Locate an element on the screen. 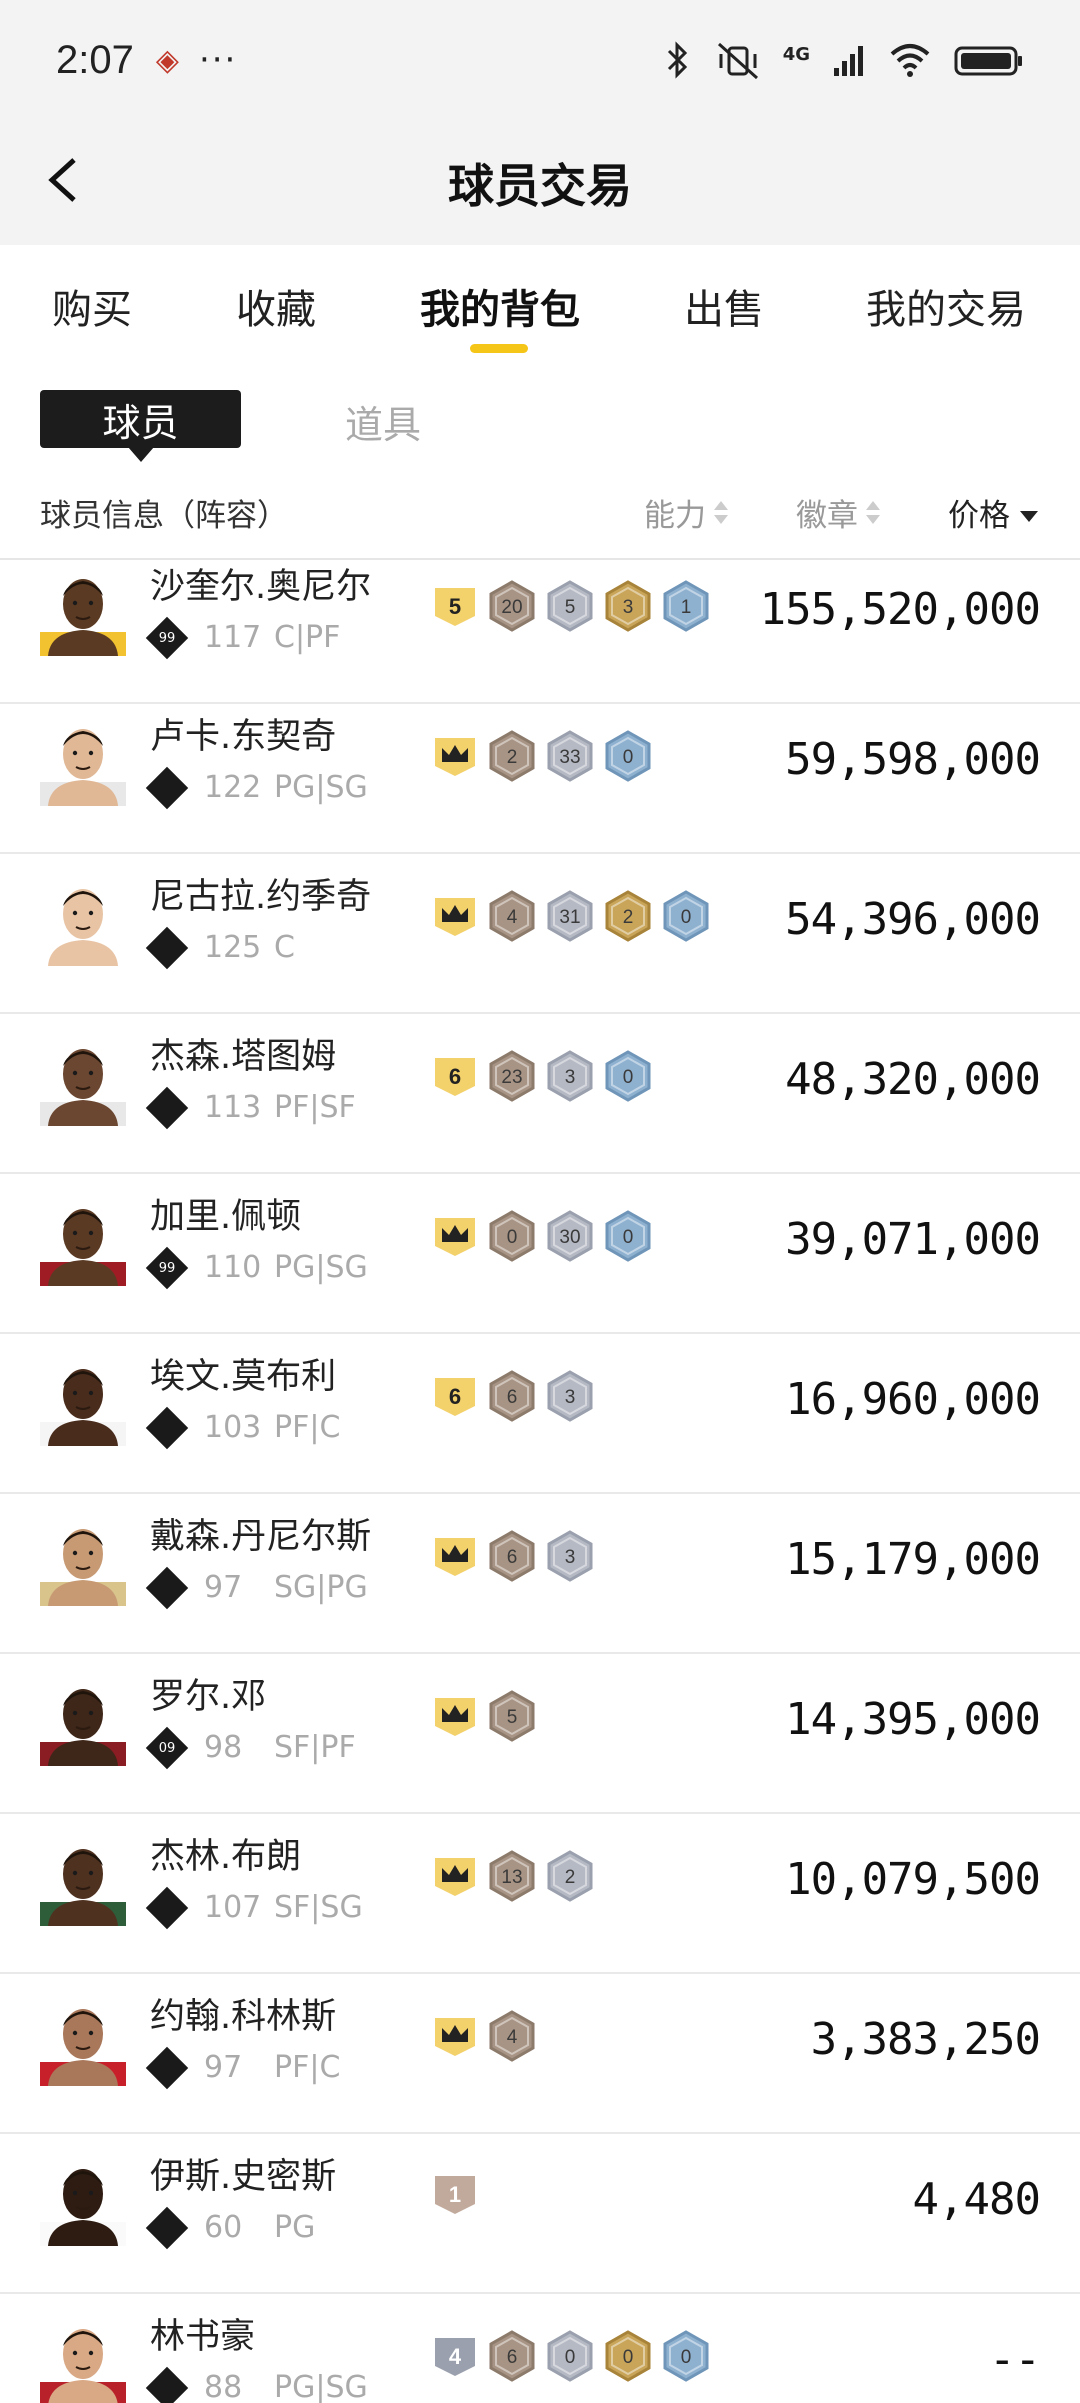 This screenshot has height=2403, width=1080. player-name: 埃文.莫布利 is located at coordinates (243, 1377).